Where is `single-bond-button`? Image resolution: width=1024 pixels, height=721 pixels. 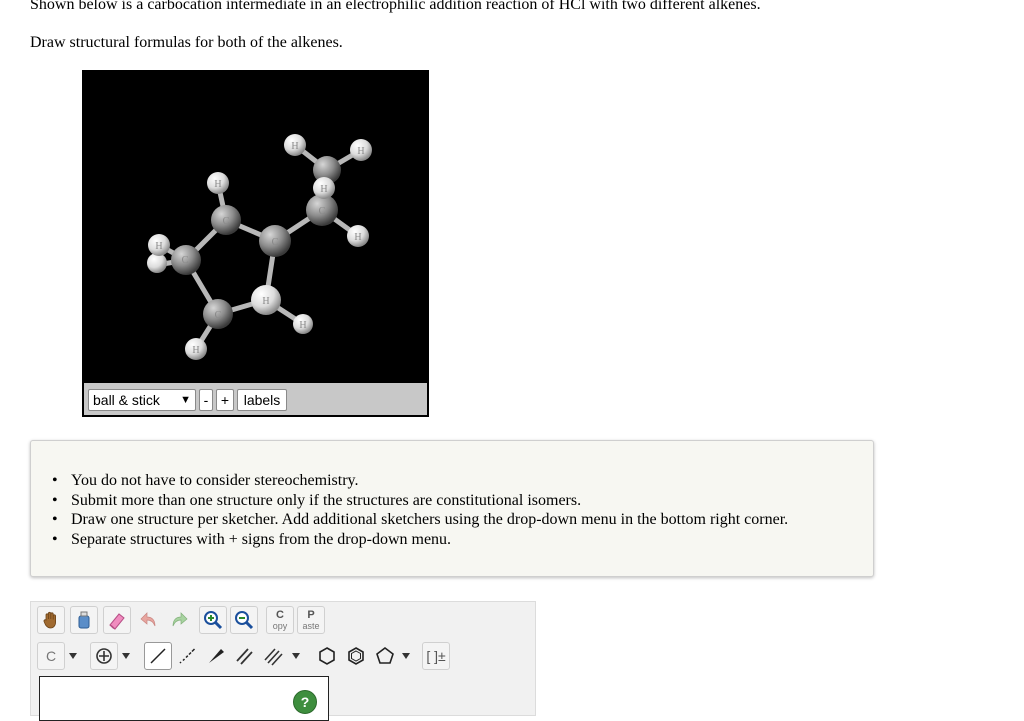
single-bond-button is located at coordinates (158, 656).